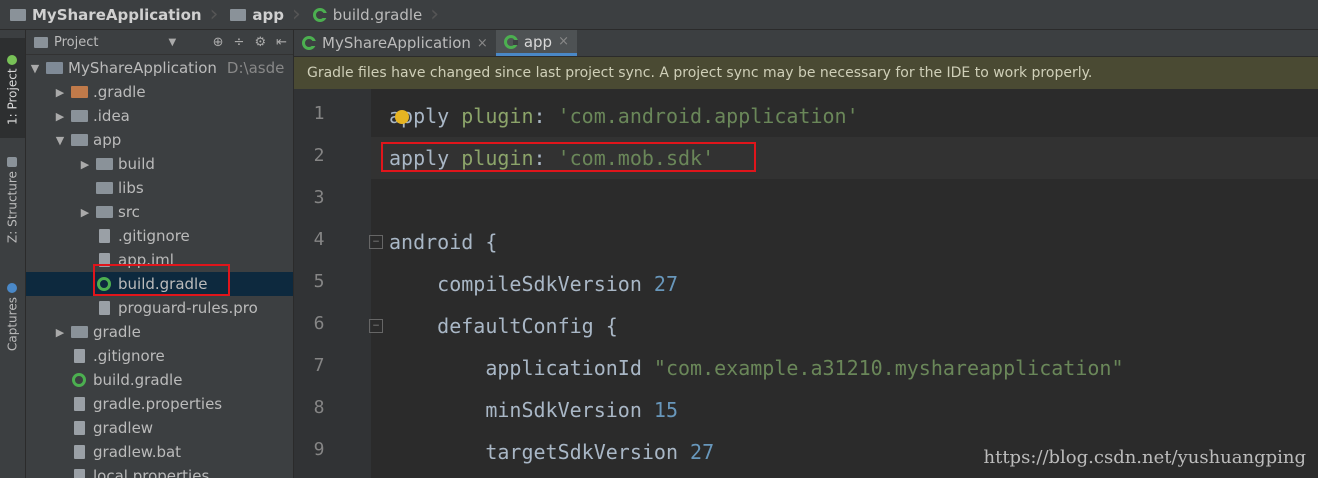 This screenshot has width=1318, height=478. What do you see at coordinates (119, 92) in the screenshot?
I see `tree-item-label: .gradle` at bounding box center [119, 92].